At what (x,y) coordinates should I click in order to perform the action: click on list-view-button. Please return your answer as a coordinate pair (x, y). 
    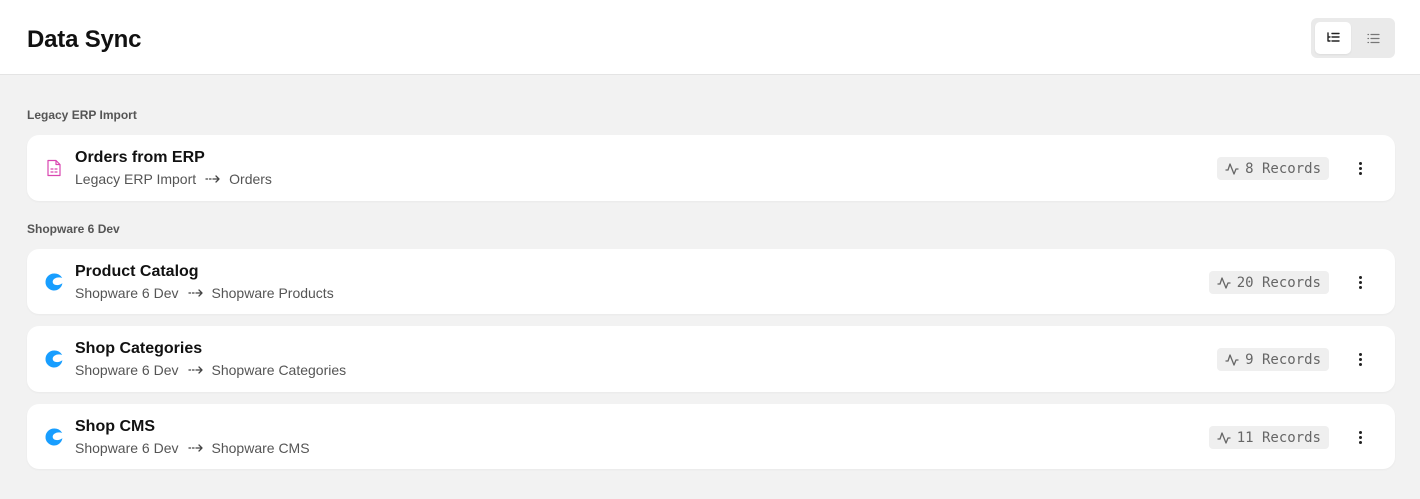
    Looking at the image, I should click on (1373, 38).